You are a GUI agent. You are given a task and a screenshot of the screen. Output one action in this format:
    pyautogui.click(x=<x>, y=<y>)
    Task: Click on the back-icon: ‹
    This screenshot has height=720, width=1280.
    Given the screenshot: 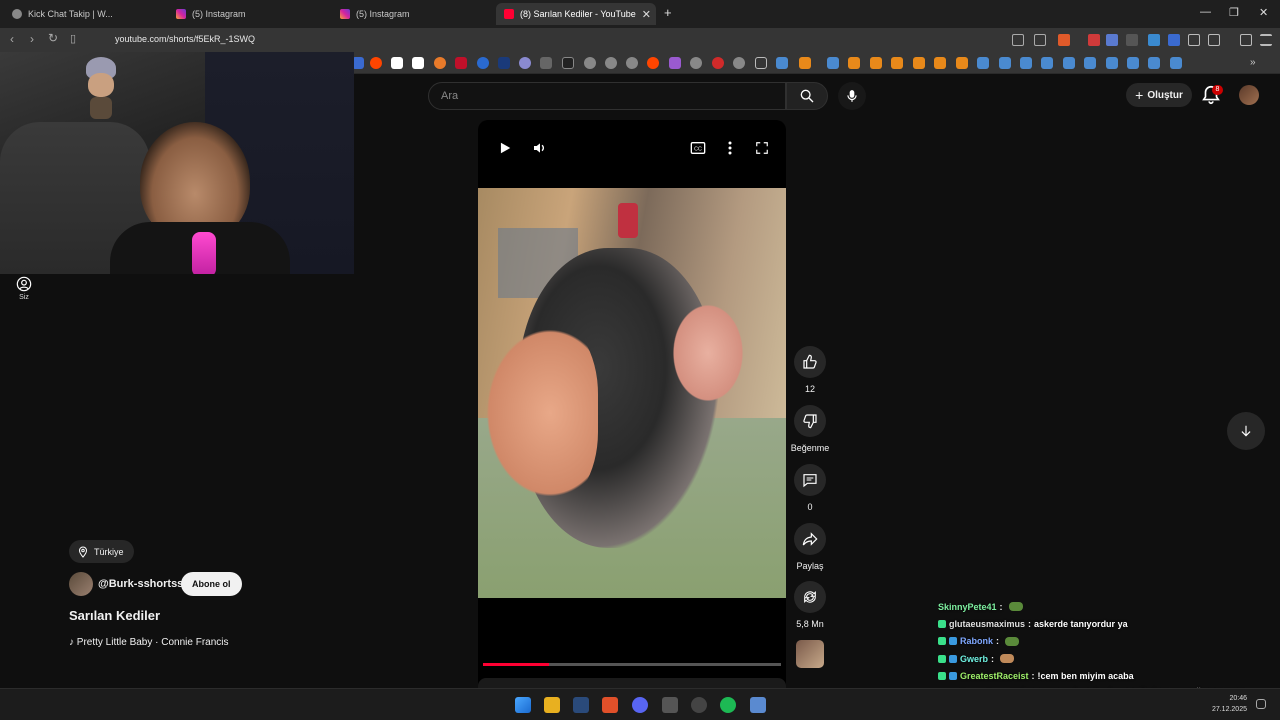 What is the action you would take?
    pyautogui.click(x=12, y=39)
    